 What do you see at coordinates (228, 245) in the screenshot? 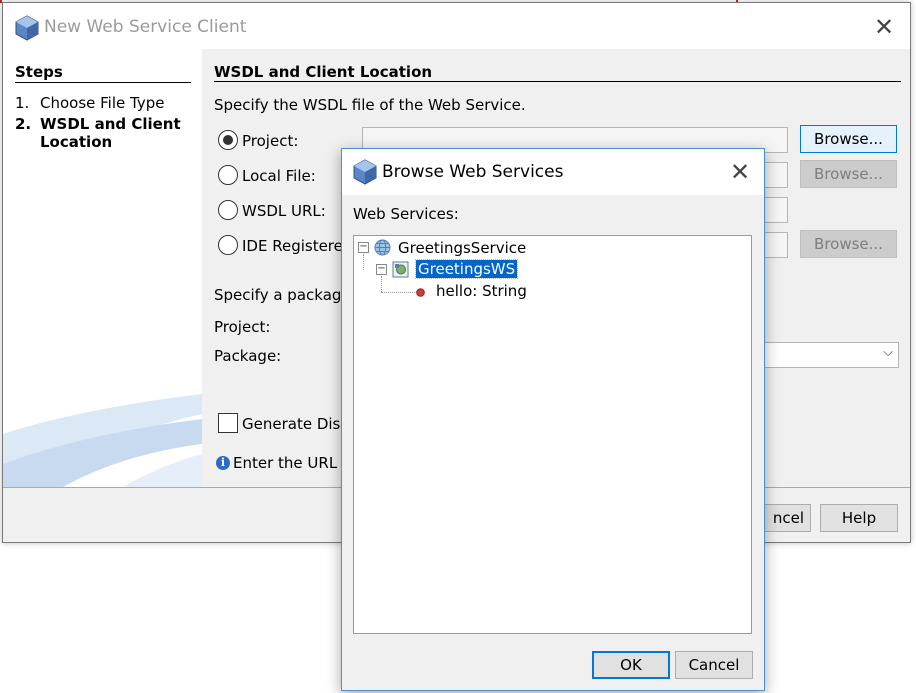
I see `ide-registered-radio` at bounding box center [228, 245].